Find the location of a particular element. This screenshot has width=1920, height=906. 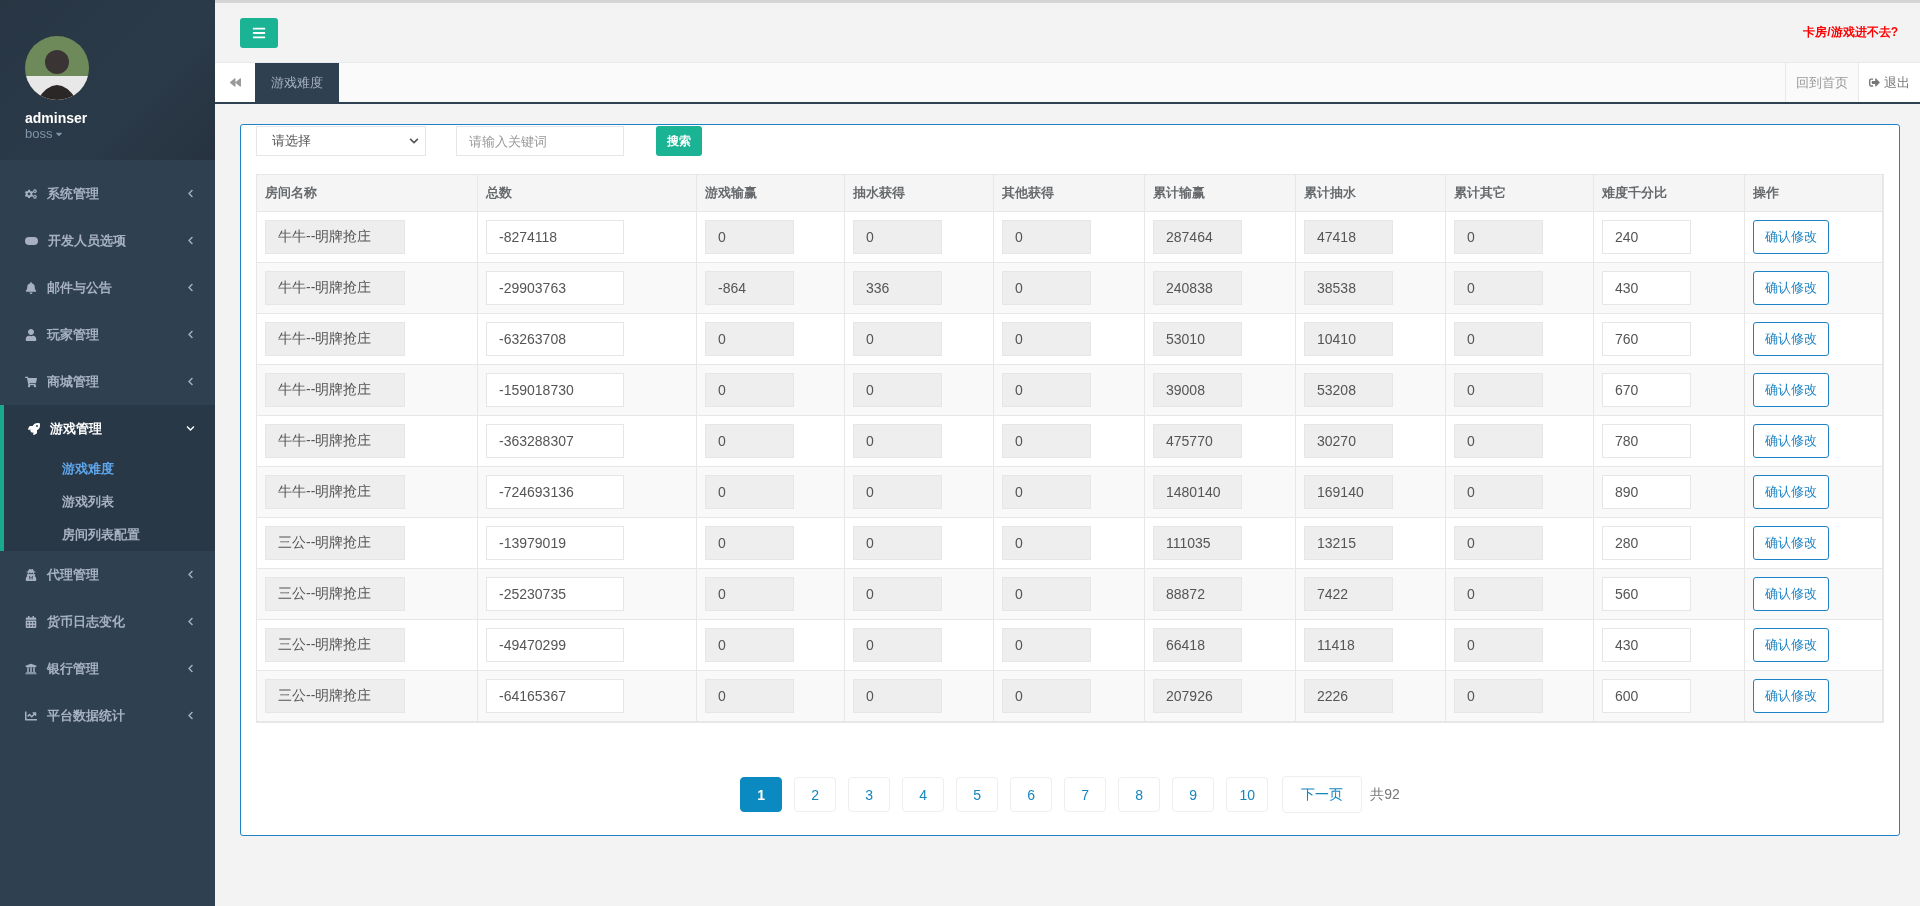

value-field: 240 is located at coordinates (1646, 237).